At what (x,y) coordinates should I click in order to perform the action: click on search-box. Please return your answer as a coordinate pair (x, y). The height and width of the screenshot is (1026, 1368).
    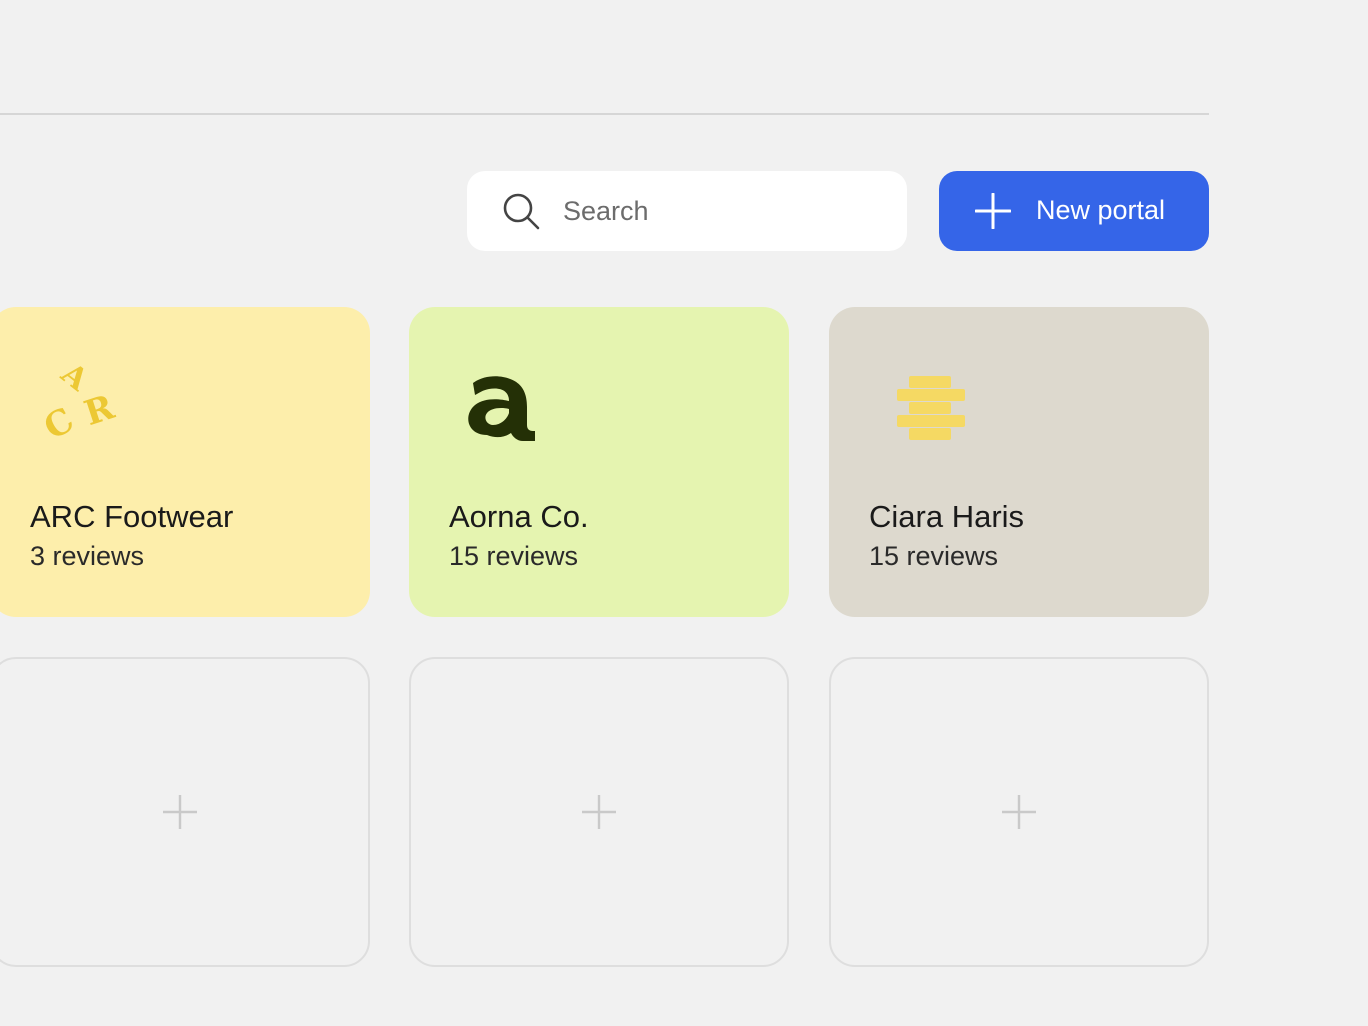
    Looking at the image, I should click on (687, 211).